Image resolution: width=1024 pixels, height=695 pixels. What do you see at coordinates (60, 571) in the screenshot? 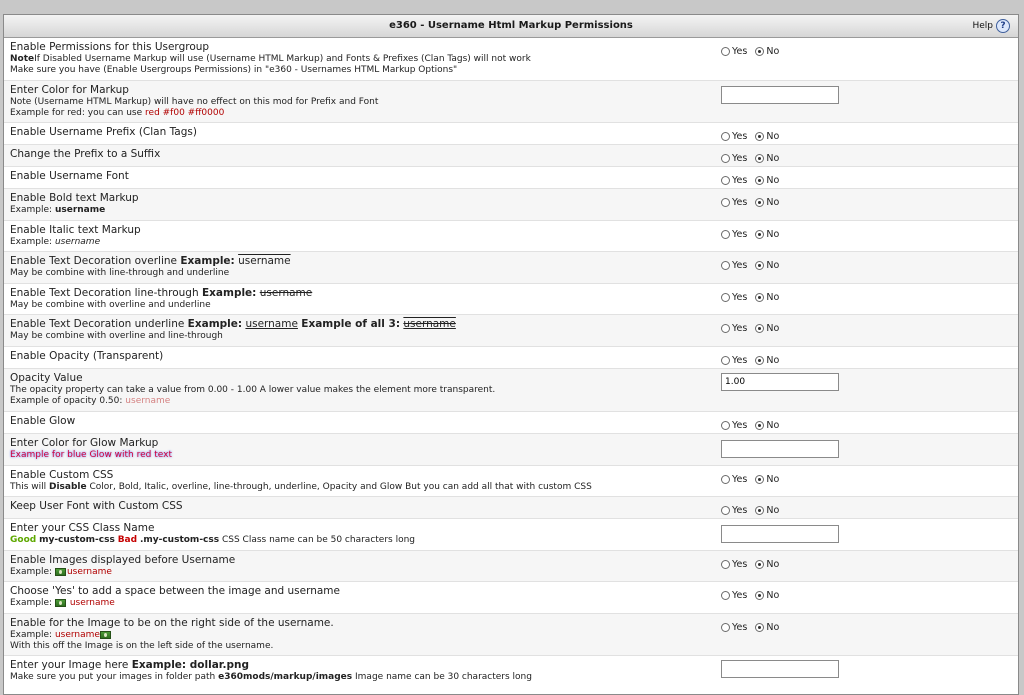
I see `dollar-icon` at bounding box center [60, 571].